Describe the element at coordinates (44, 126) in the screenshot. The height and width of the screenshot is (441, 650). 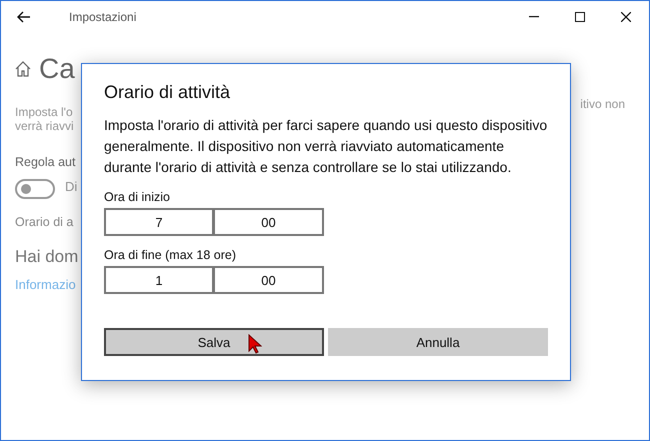
I see `description-text: verrà riavvi` at that location.